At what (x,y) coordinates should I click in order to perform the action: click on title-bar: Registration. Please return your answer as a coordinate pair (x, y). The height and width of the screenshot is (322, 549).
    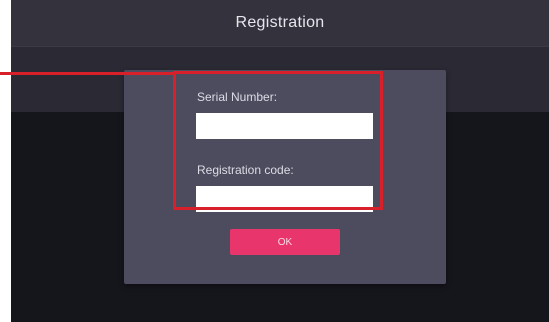
    Looking at the image, I should click on (280, 23).